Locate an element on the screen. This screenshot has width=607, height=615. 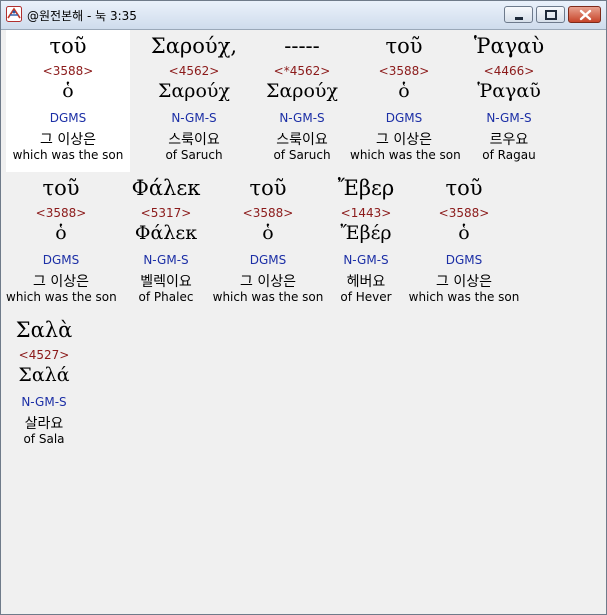
greek-word: ----- is located at coordinates (302, 46).